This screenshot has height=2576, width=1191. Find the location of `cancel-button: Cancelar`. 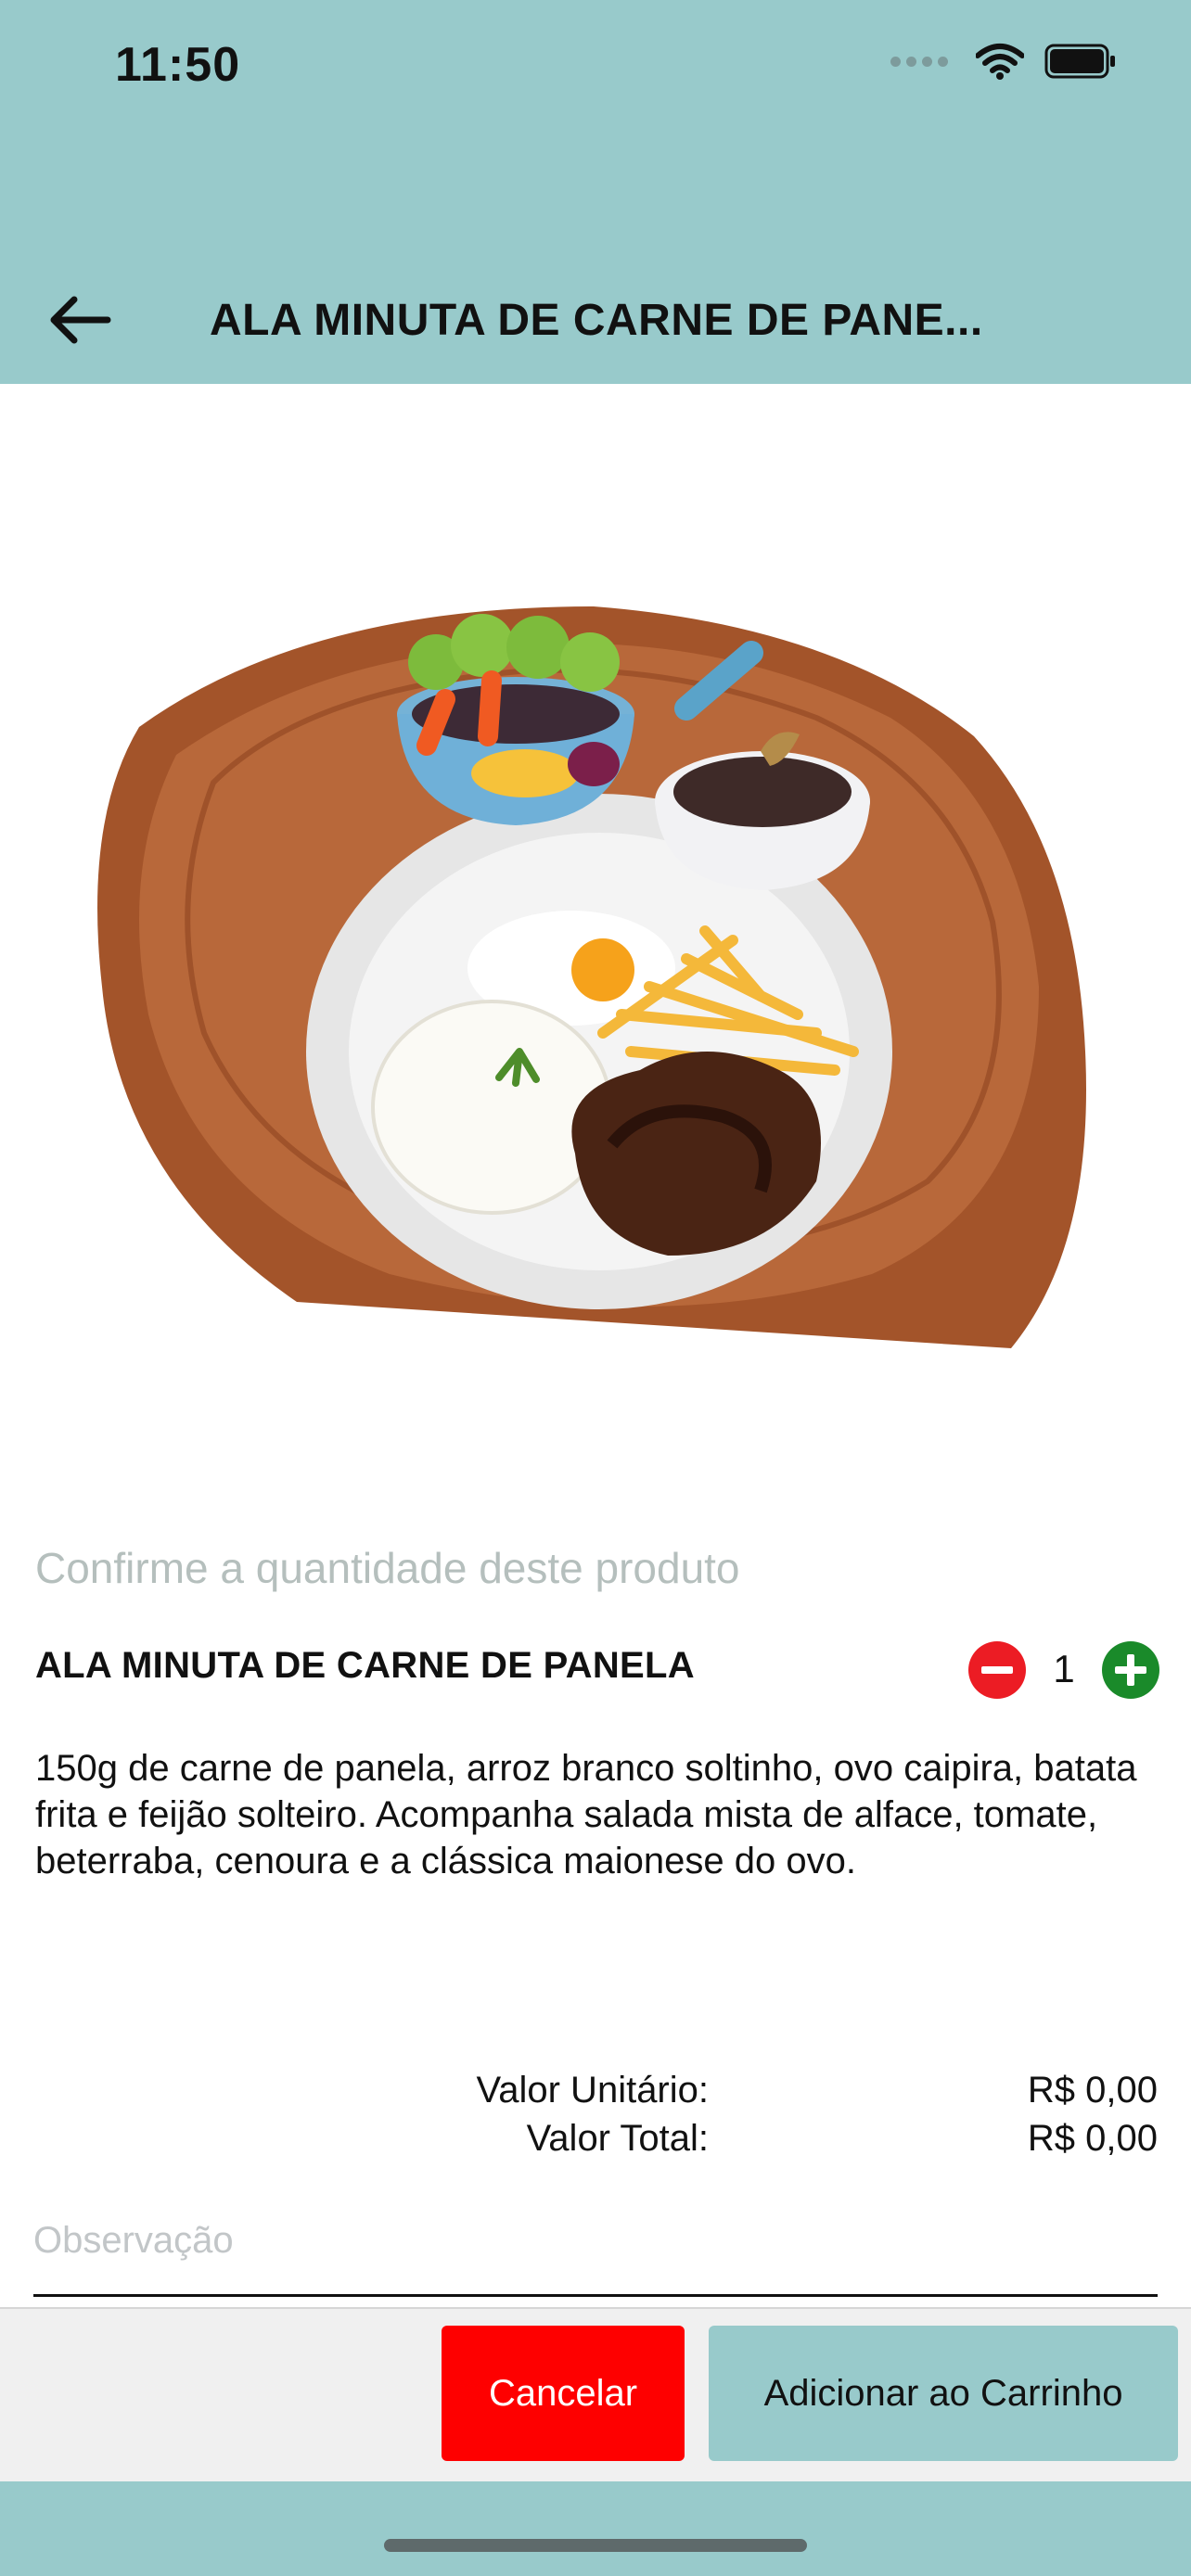

cancel-button: Cancelar is located at coordinates (563, 2393).